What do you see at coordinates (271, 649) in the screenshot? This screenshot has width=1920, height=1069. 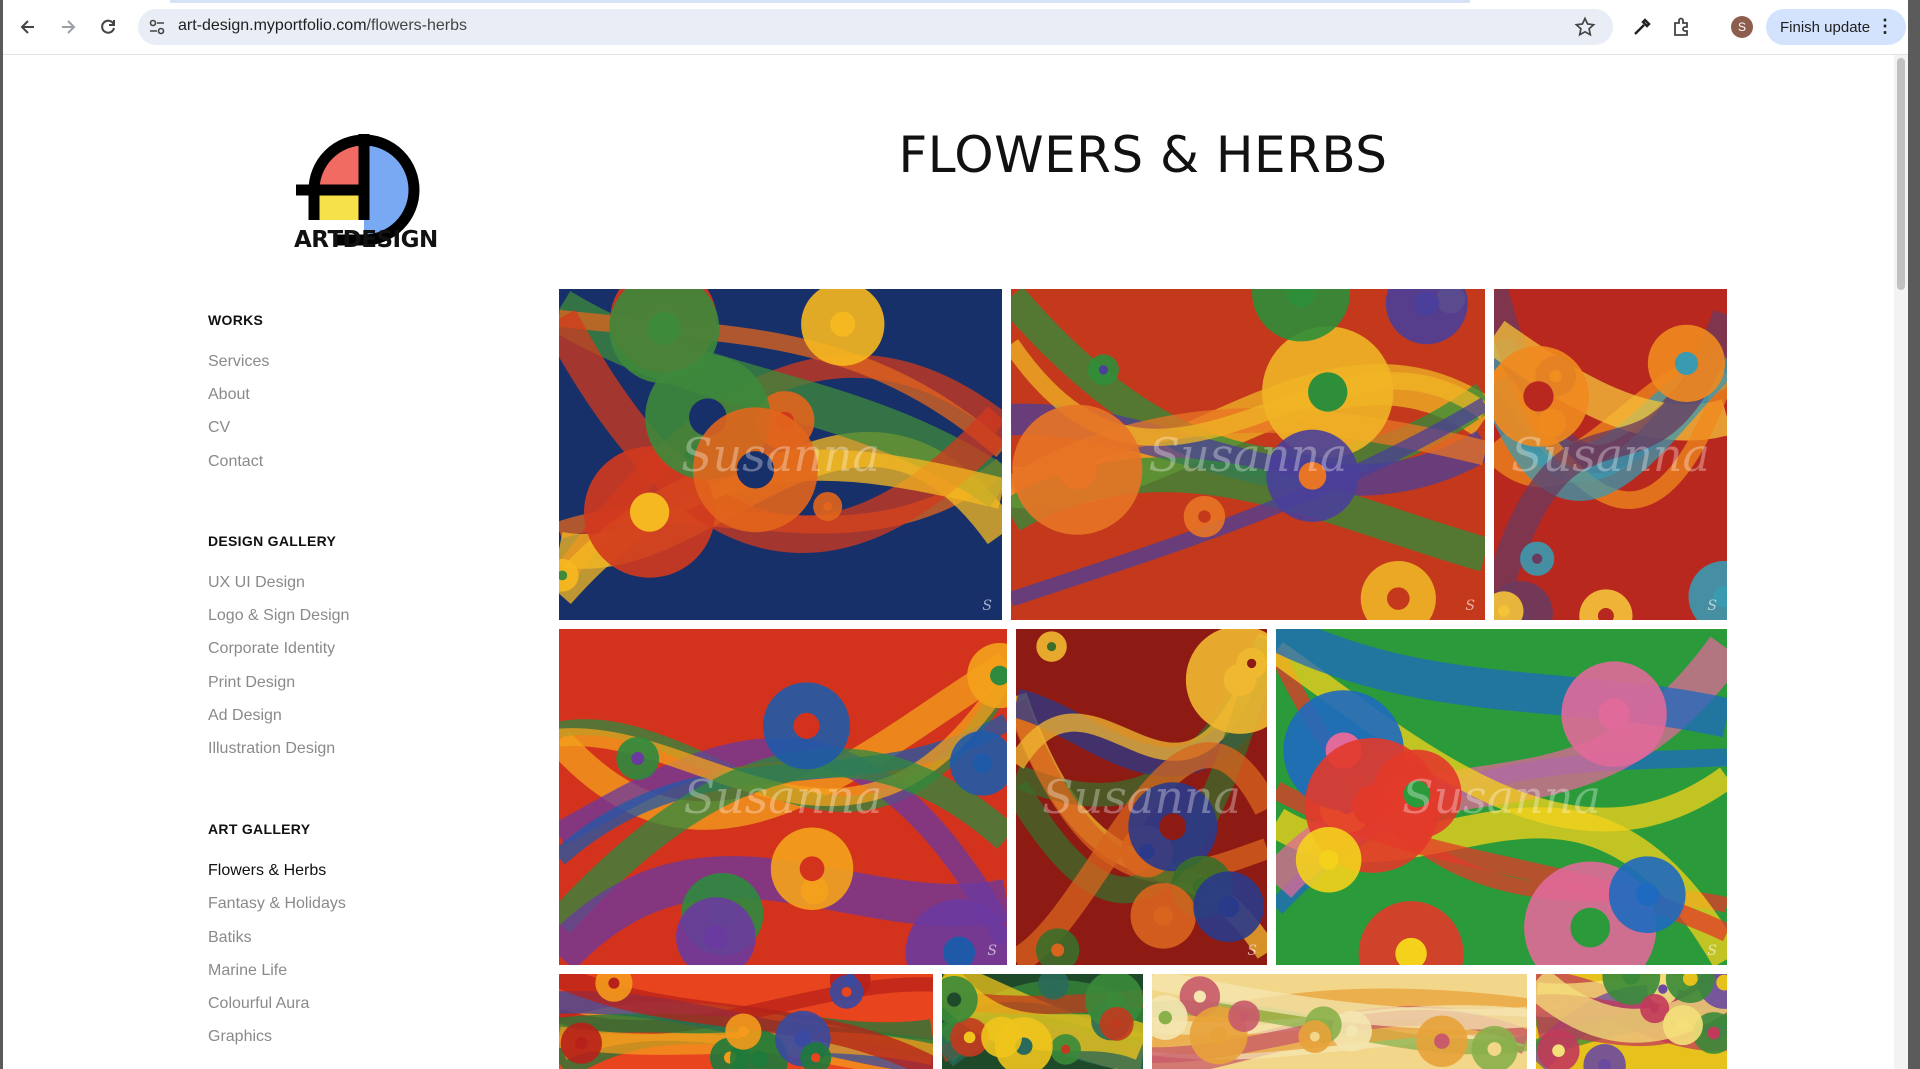 I see `nav-link-corporate-identity: Corporate Identity` at bounding box center [271, 649].